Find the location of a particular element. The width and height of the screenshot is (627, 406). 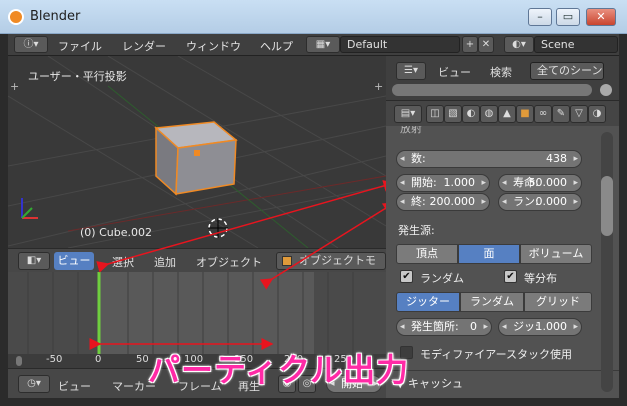

lifetime-field: 寿命:50.000 is located at coordinates (540, 183).